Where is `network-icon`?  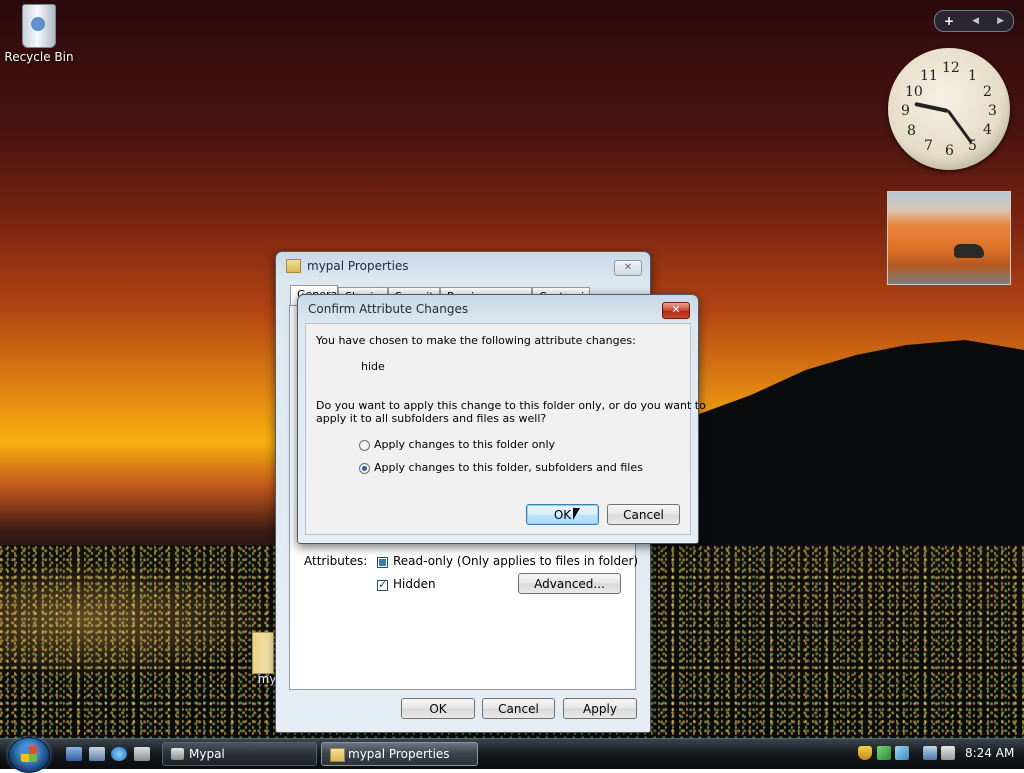
network-icon is located at coordinates (930, 753).